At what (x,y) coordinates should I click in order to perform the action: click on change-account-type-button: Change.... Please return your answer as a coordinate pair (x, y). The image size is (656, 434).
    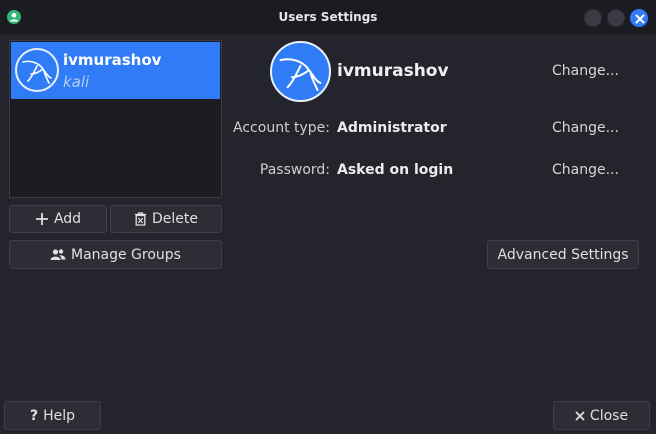
    Looking at the image, I should click on (585, 128).